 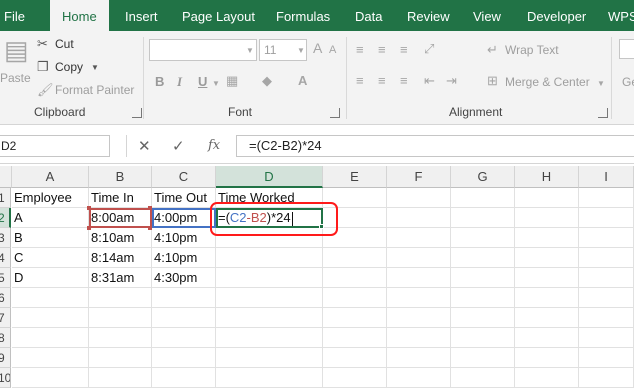 What do you see at coordinates (483, 338) in the screenshot?
I see `cell-g8` at bounding box center [483, 338].